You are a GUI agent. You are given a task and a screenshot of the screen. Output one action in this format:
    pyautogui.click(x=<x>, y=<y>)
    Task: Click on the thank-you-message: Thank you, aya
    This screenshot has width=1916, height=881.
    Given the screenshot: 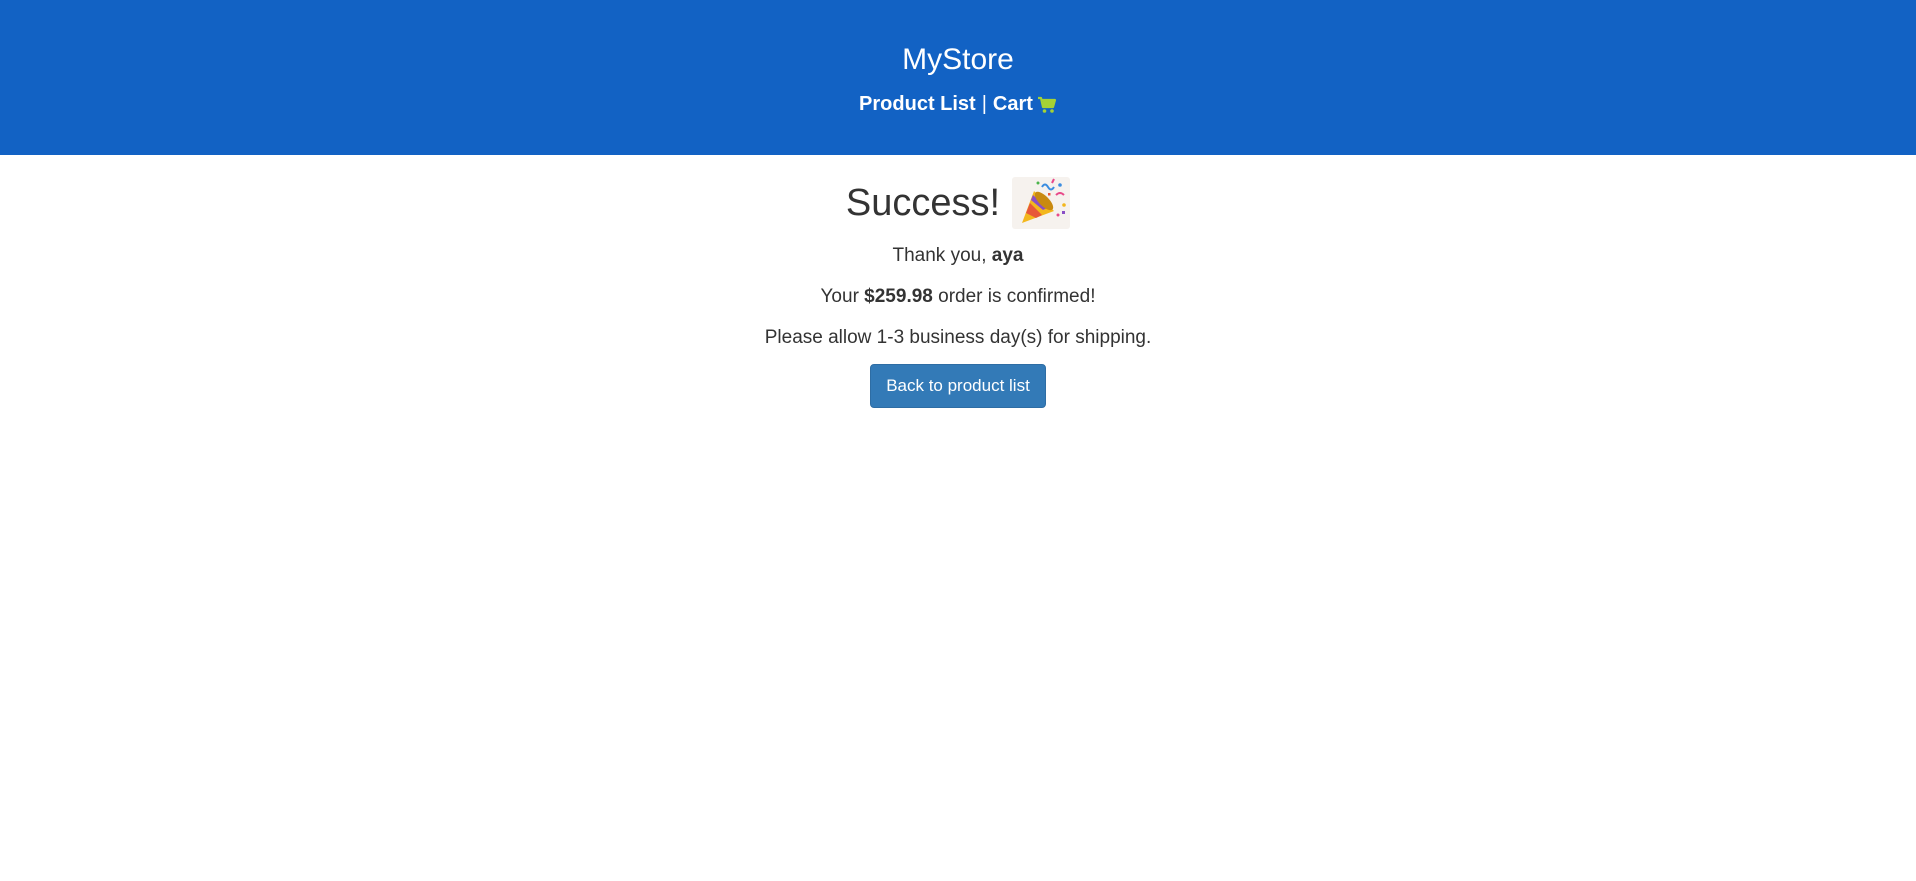 What is the action you would take?
    pyautogui.click(x=958, y=256)
    